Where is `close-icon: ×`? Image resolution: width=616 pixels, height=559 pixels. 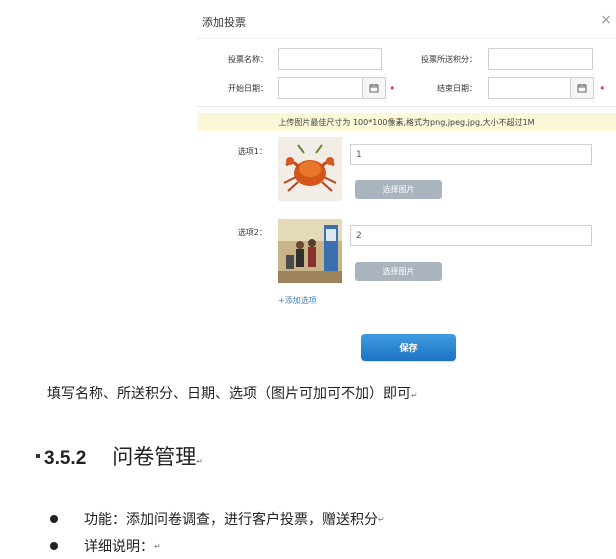
close-icon: × is located at coordinates (606, 20).